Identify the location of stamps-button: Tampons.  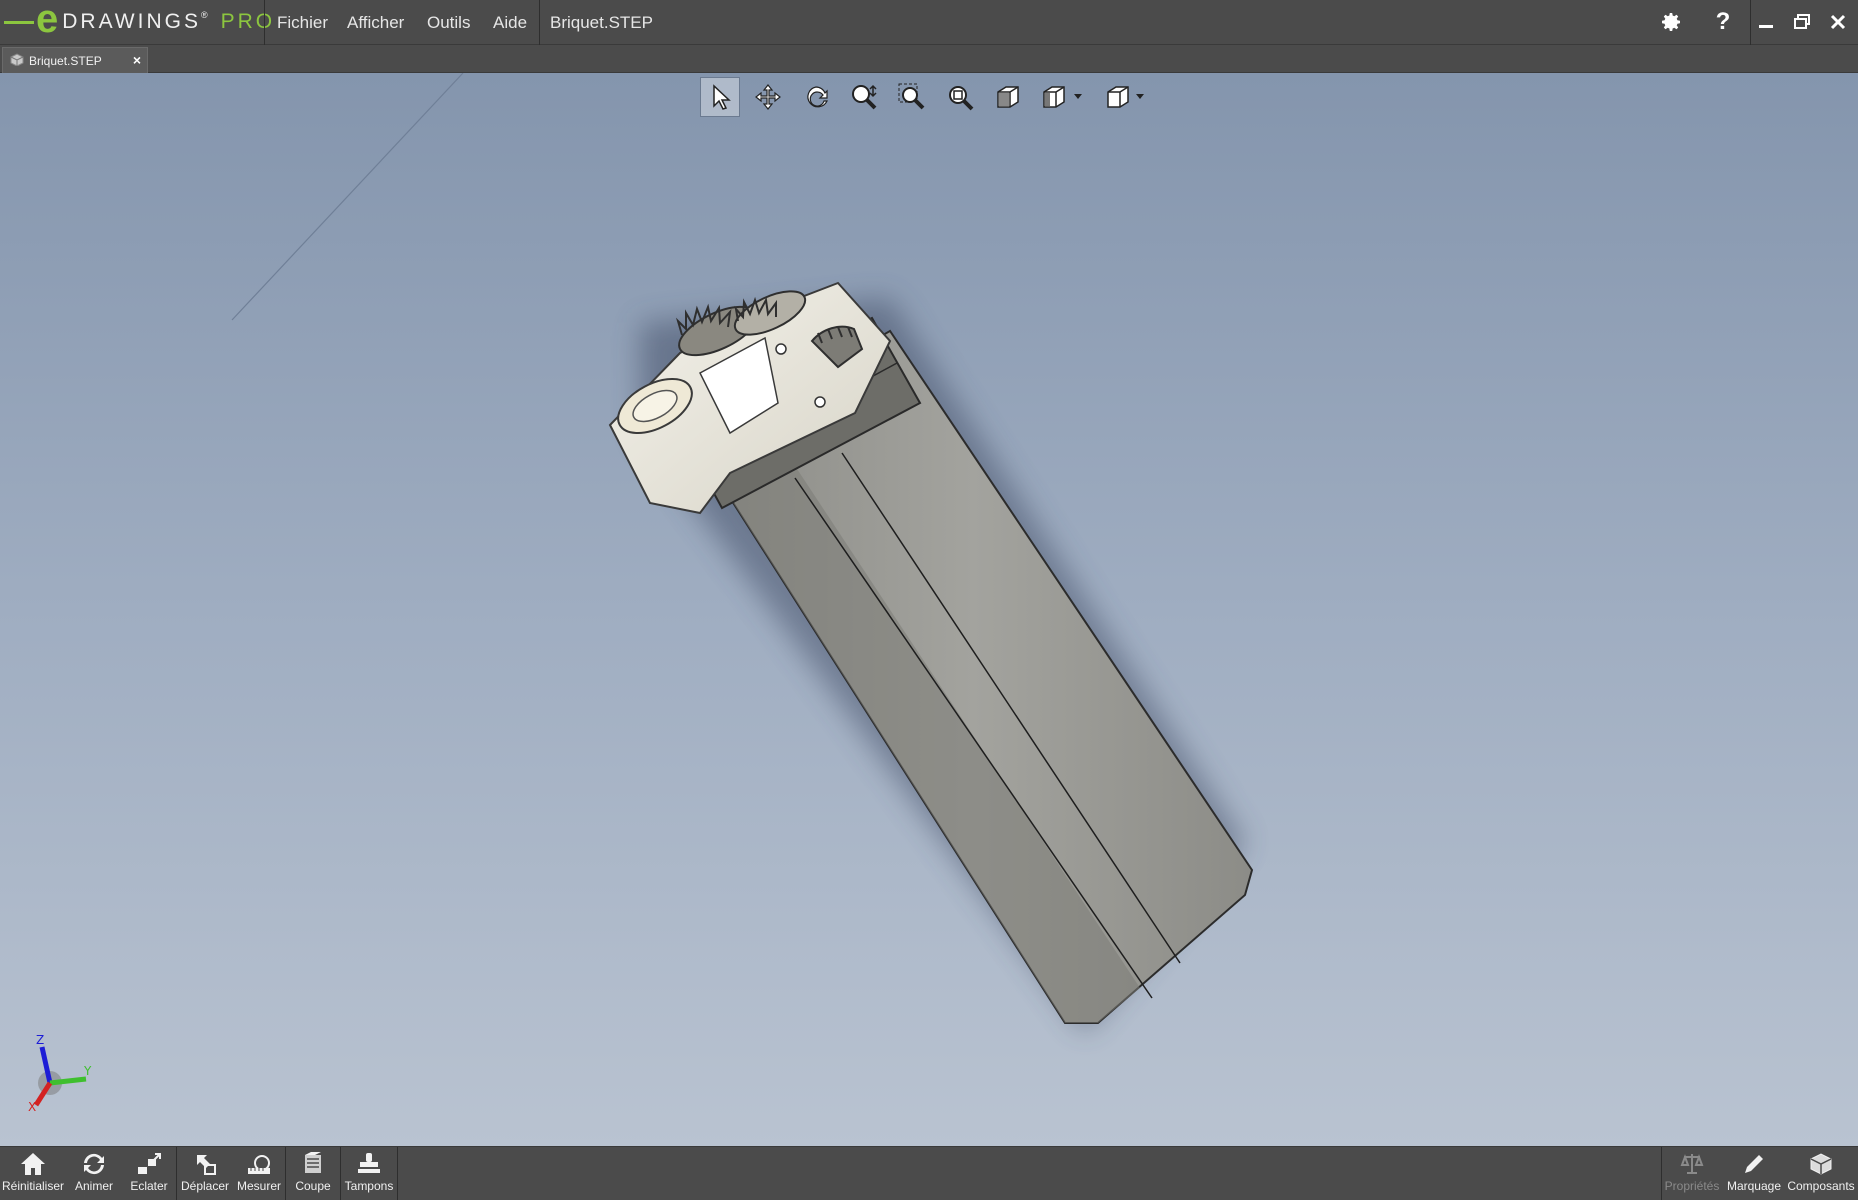
(369, 1173).